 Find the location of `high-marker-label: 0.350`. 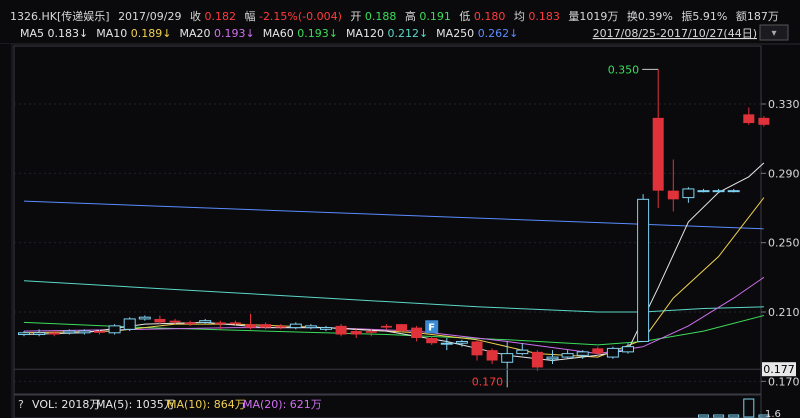

high-marker-label: 0.350 is located at coordinates (624, 69).